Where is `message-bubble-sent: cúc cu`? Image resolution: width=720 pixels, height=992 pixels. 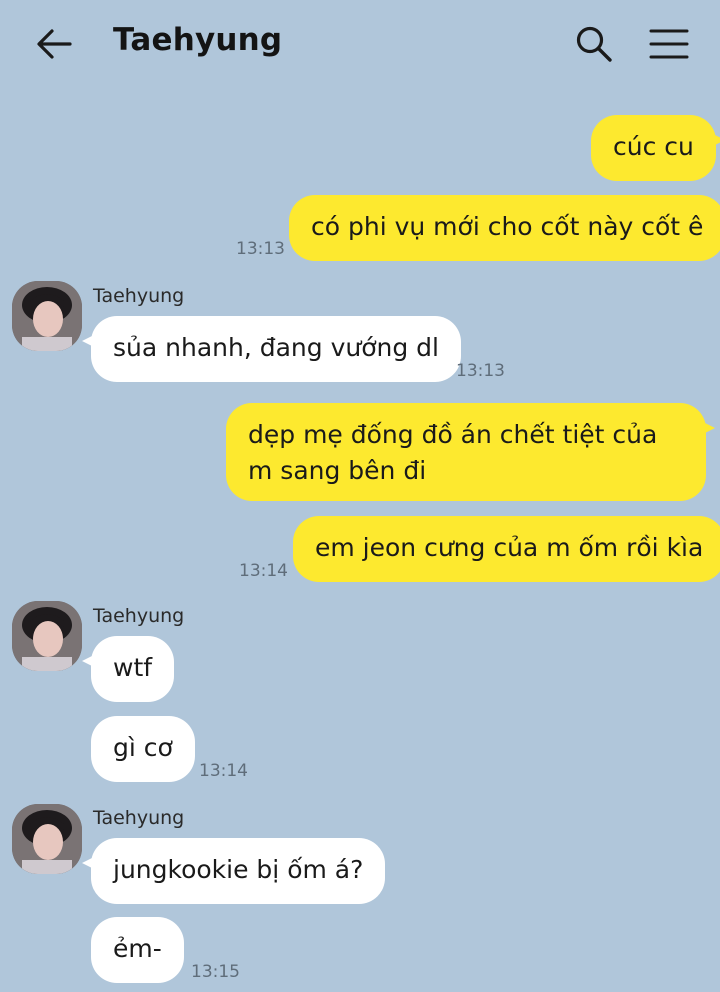
message-bubble-sent: cúc cu is located at coordinates (655, 148).